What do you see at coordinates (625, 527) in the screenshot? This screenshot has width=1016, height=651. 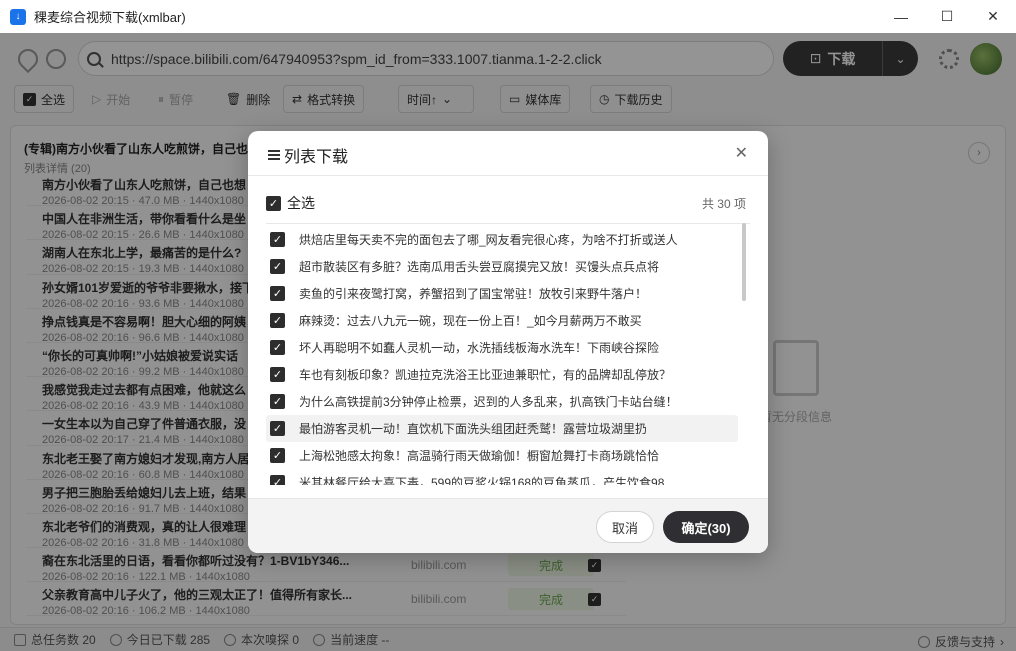 I see `cancel-button: 取消` at bounding box center [625, 527].